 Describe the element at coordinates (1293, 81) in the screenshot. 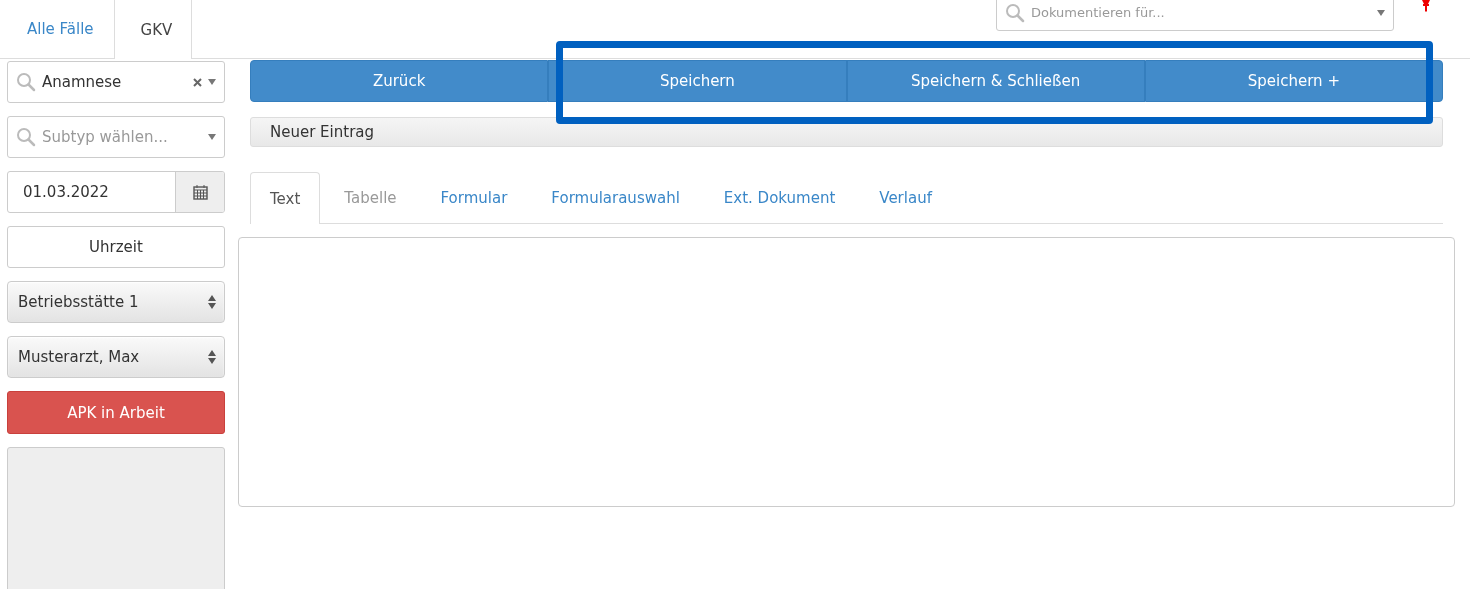

I see `action-button: Speichern +` at that location.